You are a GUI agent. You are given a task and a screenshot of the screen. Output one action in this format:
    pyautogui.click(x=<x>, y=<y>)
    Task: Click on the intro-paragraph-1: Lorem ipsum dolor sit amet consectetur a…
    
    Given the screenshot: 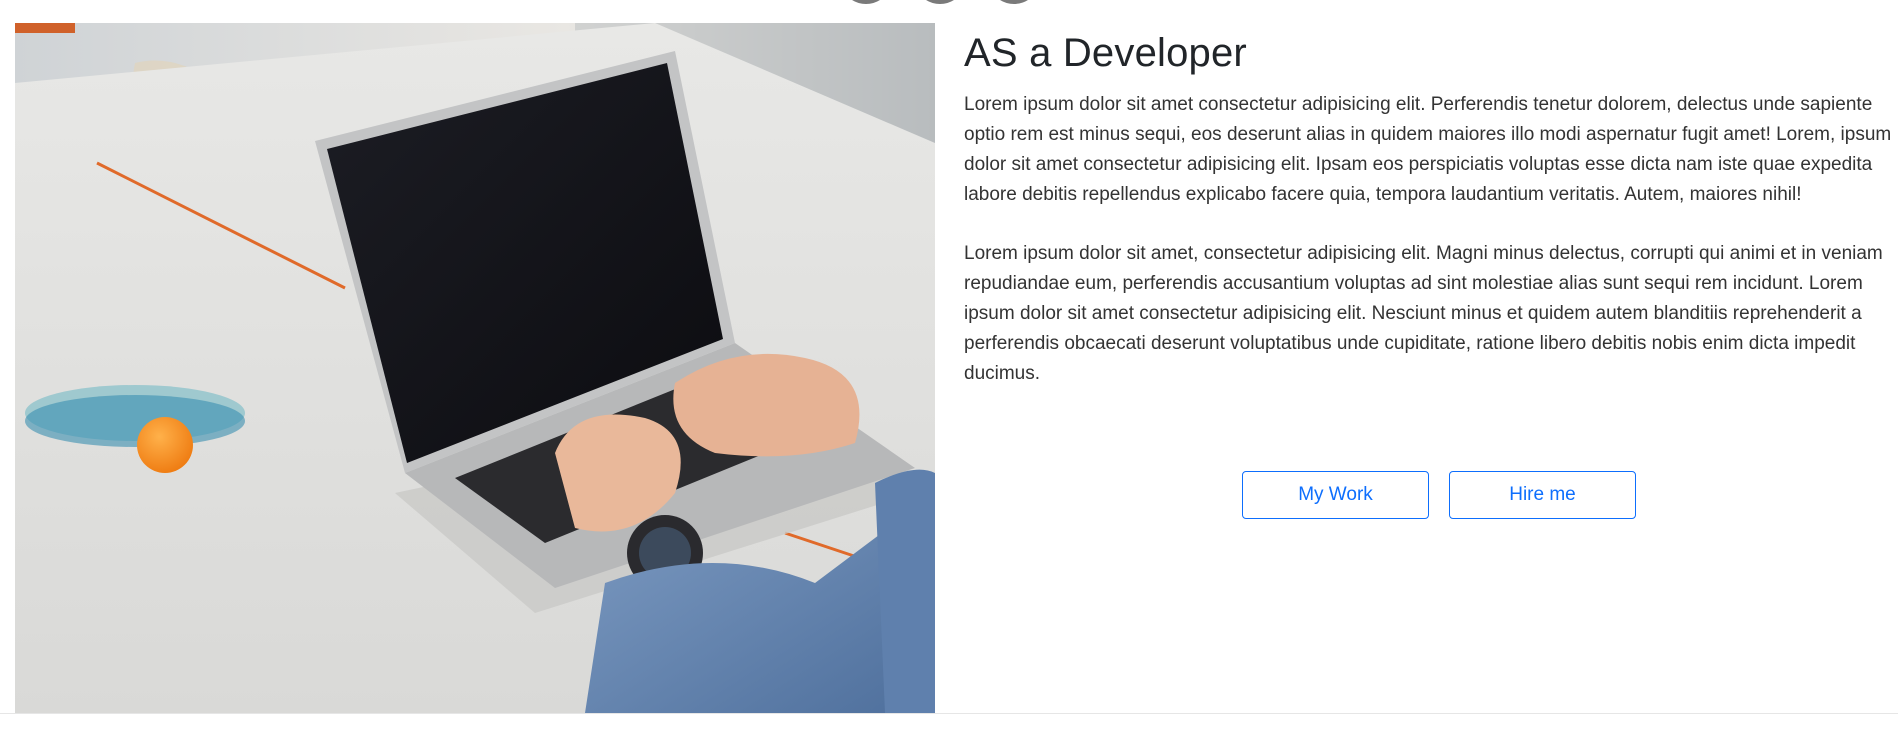 What is the action you would take?
    pyautogui.click(x=1428, y=149)
    